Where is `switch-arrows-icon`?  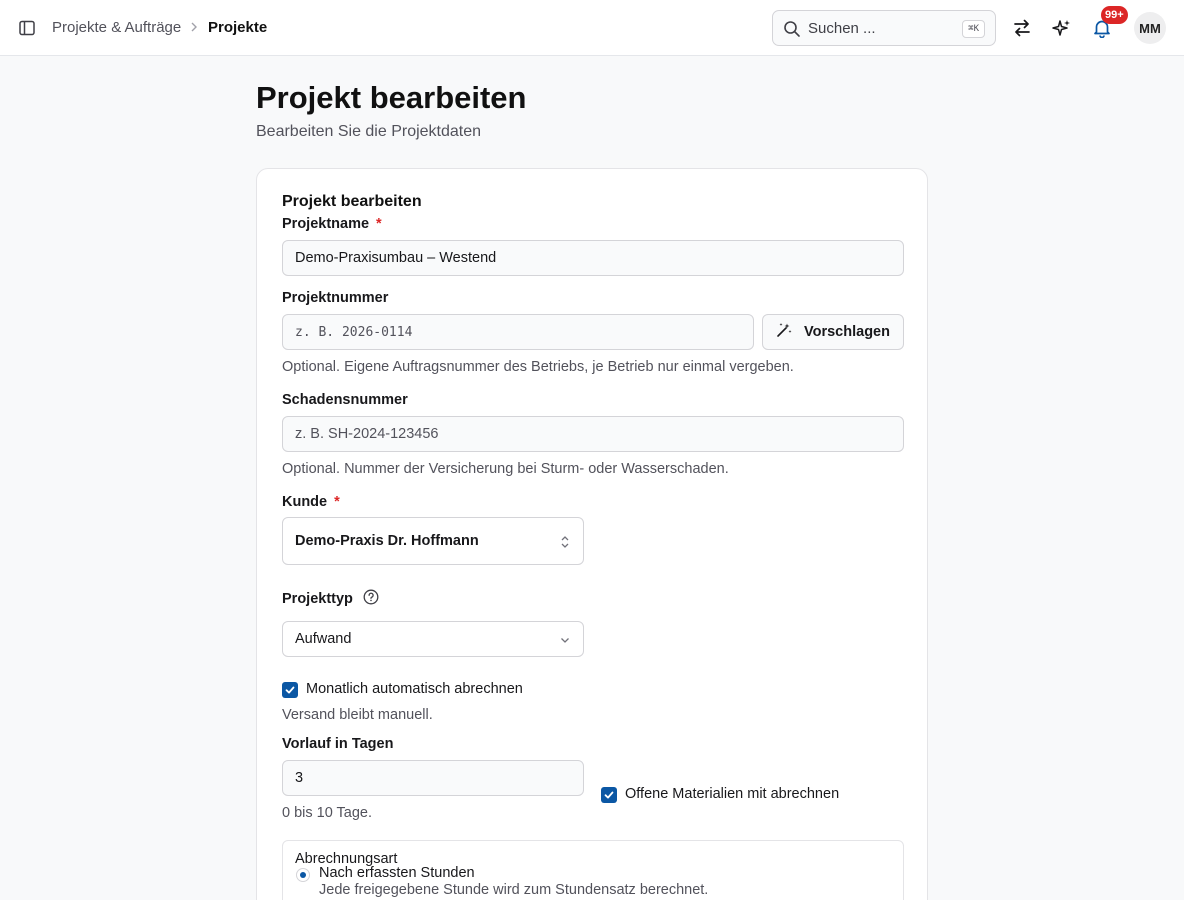 switch-arrows-icon is located at coordinates (1022, 28).